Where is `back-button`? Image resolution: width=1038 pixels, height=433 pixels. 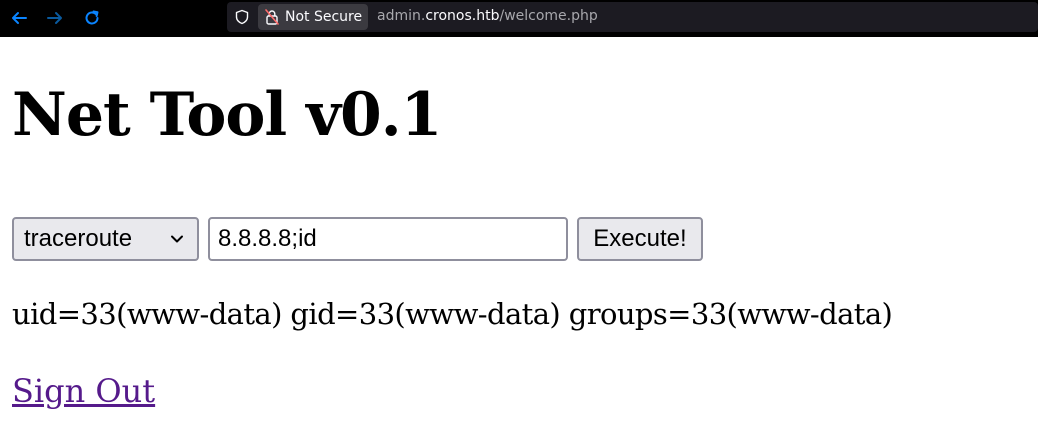
back-button is located at coordinates (19, 18).